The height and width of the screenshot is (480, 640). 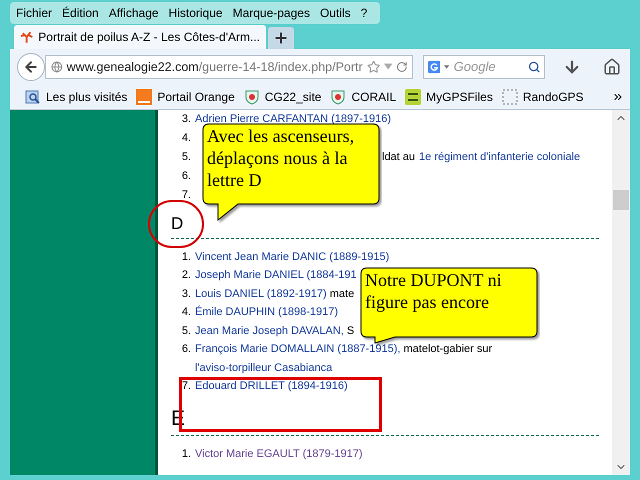 I want to click on bookmarks-folder-icon, so click(x=33, y=97).